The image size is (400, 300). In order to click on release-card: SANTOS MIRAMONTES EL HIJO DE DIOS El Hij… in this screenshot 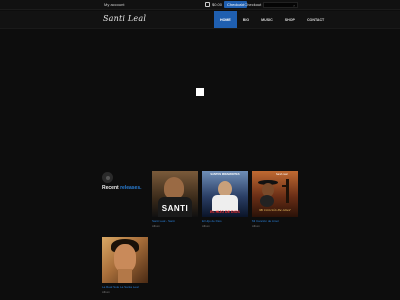, I will do `click(225, 199)`.